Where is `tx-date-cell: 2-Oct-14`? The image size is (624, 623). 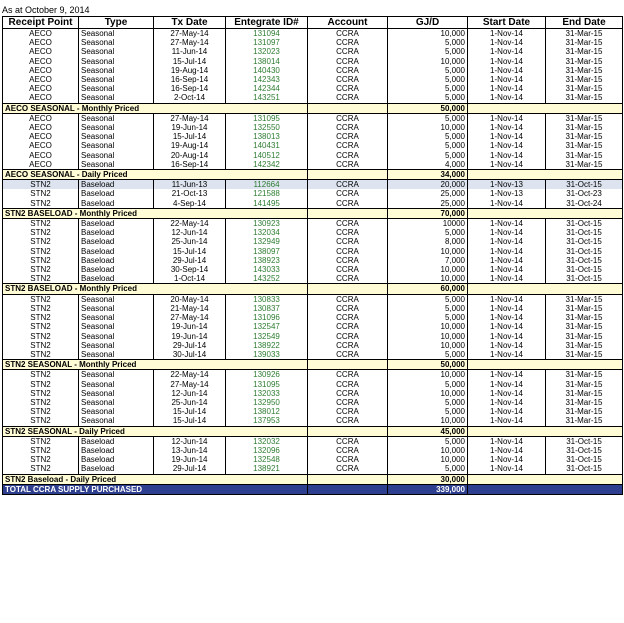
tx-date-cell: 2-Oct-14 is located at coordinates (189, 98).